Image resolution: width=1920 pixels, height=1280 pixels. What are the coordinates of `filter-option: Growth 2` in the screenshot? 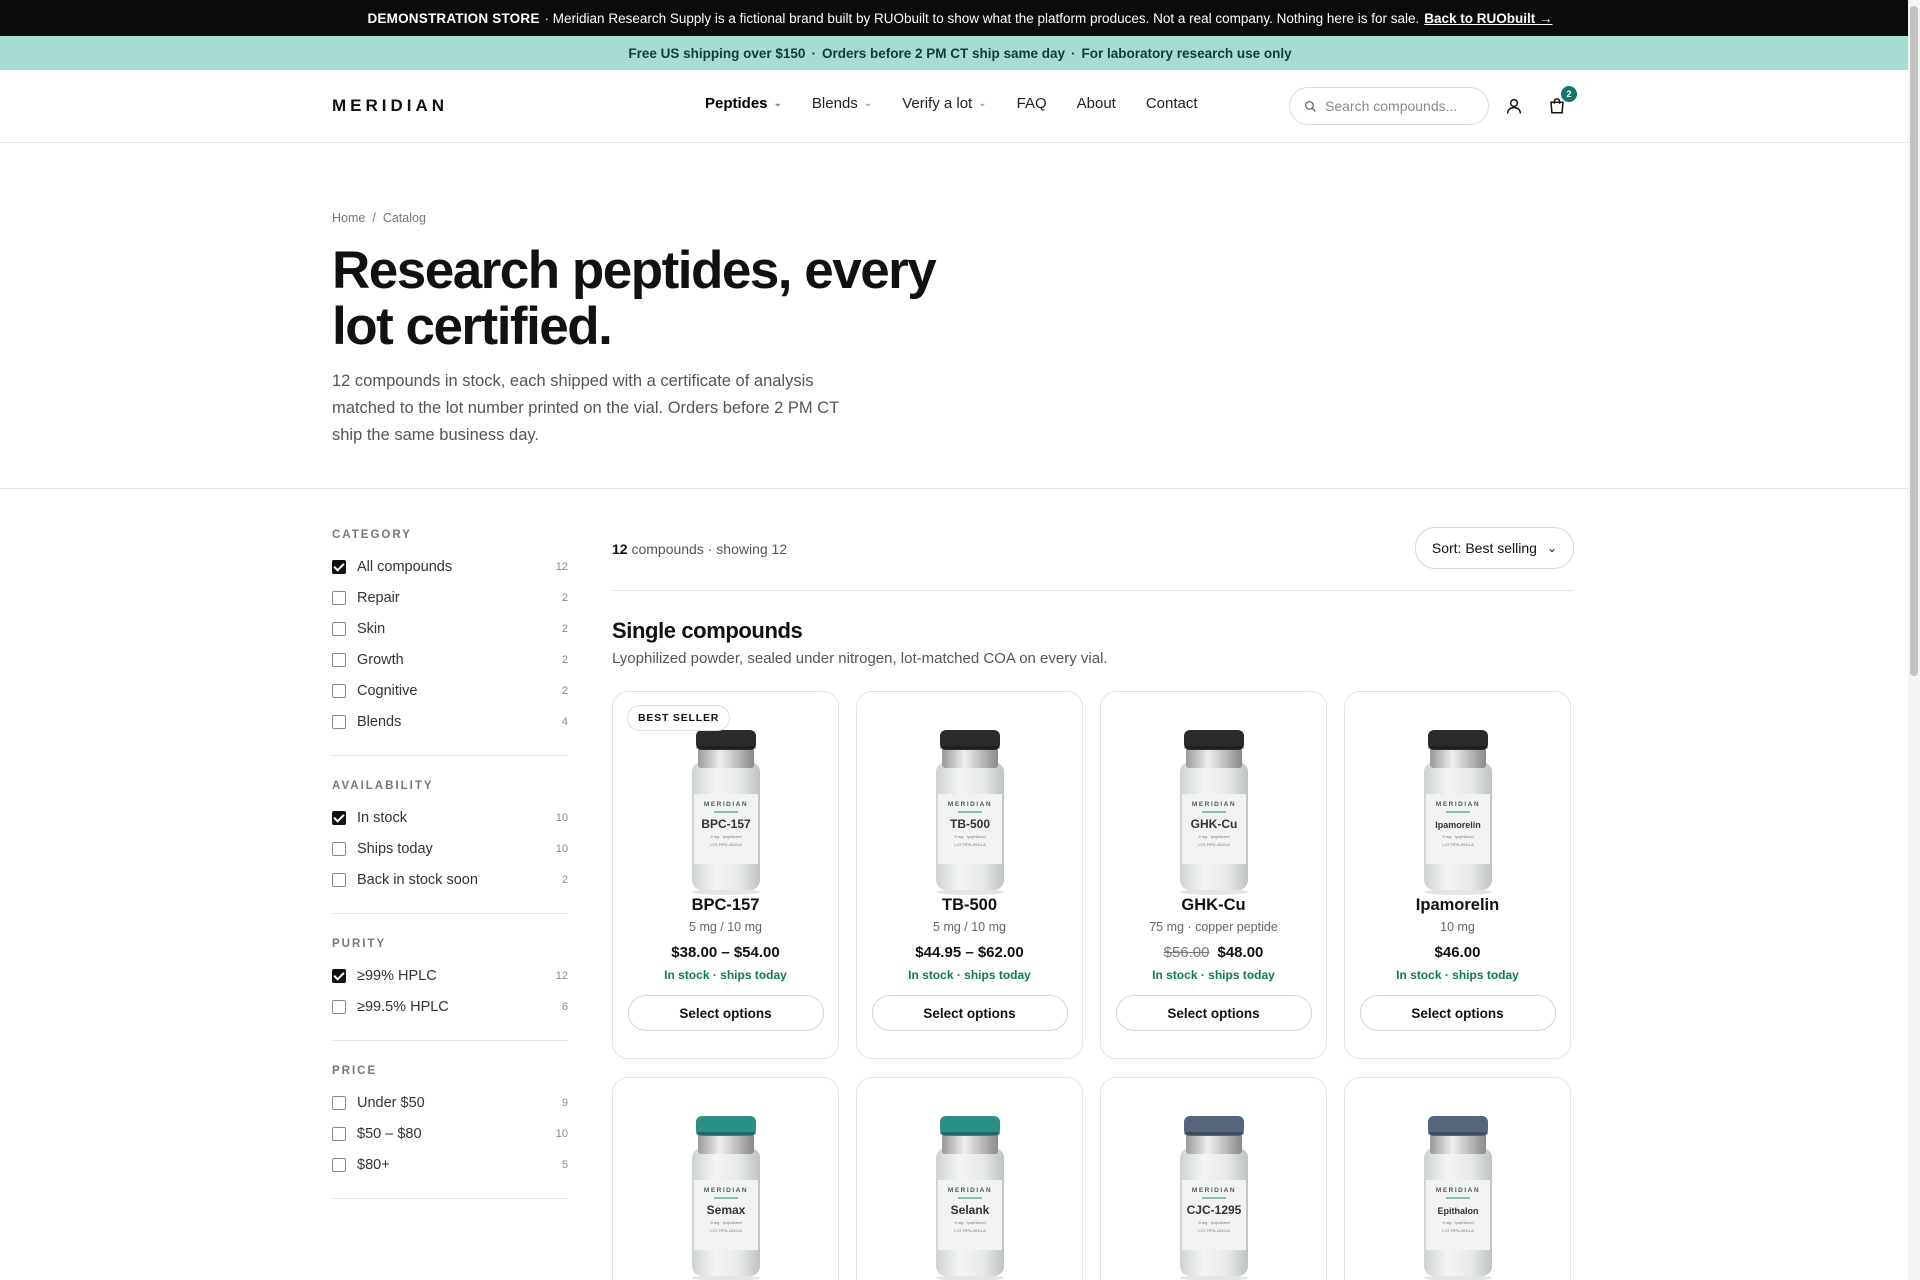 It's located at (450, 659).